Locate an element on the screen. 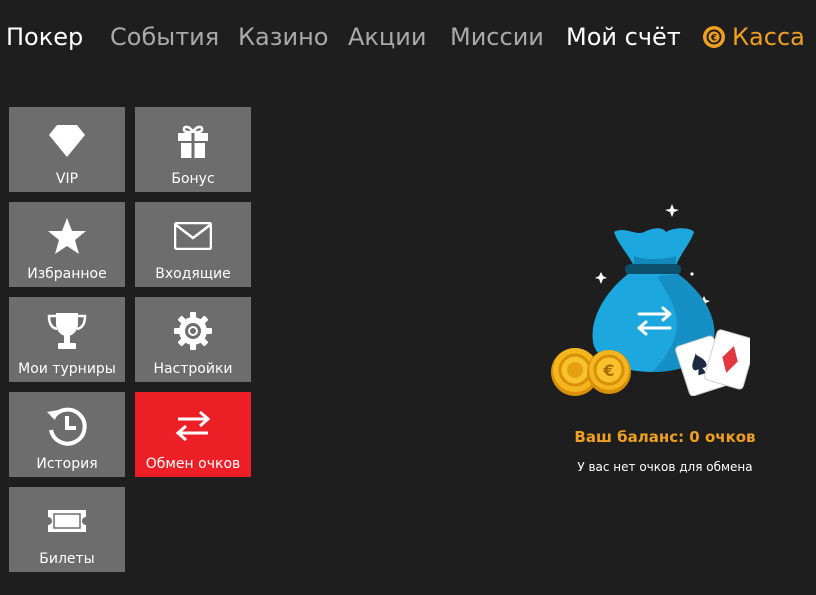 The height and width of the screenshot is (595, 816). menu-tile-vip: VIP is located at coordinates (67, 149).